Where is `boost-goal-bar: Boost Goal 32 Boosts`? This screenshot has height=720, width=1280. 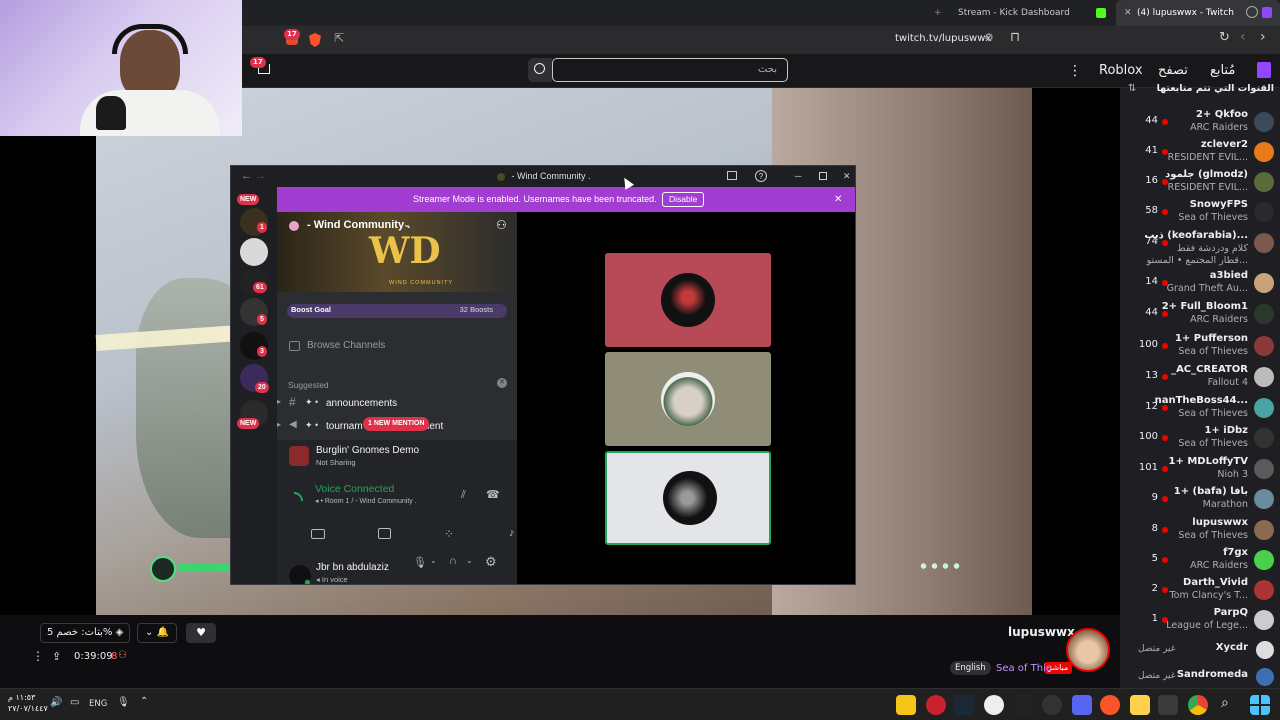
boost-goal-bar: Boost Goal 32 Boosts is located at coordinates (397, 311).